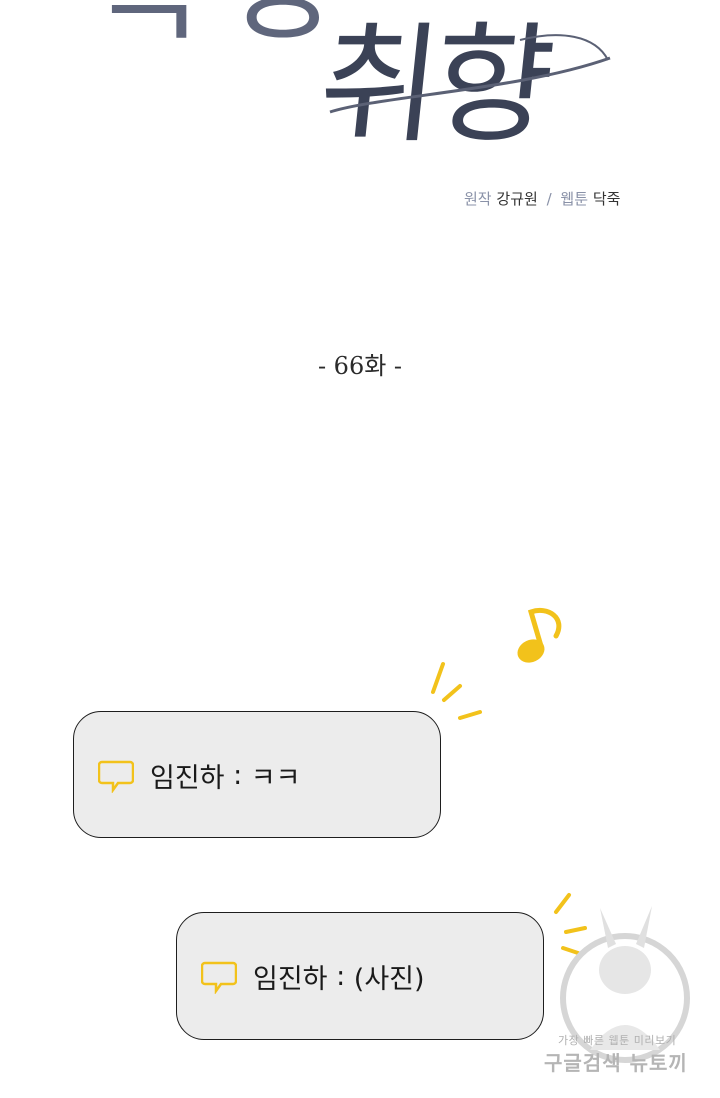 Image resolution: width=720 pixels, height=1098 pixels. Describe the element at coordinates (616, 1063) in the screenshot. I see `watermark-site: 구글검색 뉴토끼` at that location.